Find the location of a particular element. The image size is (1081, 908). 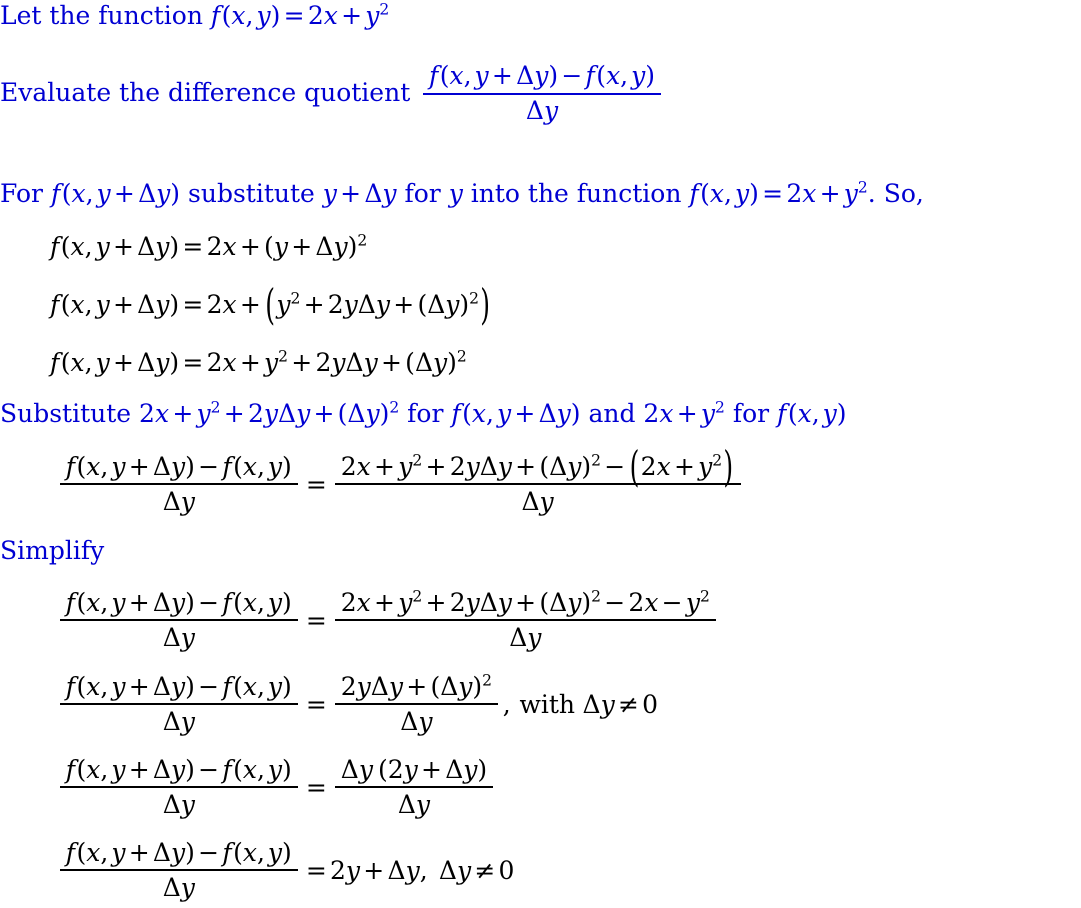

fraction-numerator: 2yΔy + (Δy)2 is located at coordinates (416, 688).